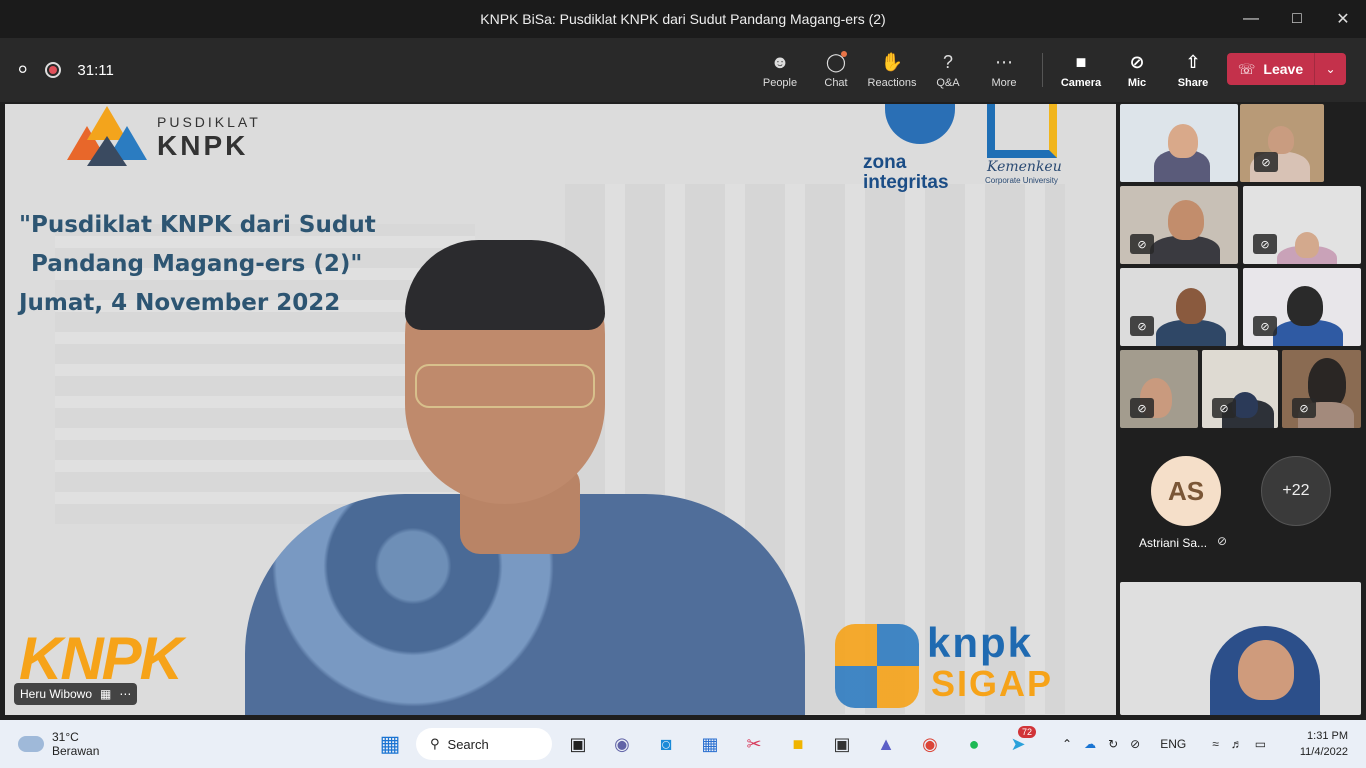 The height and width of the screenshot is (768, 1366). I want to click on self-view-tile, so click(1240, 648).